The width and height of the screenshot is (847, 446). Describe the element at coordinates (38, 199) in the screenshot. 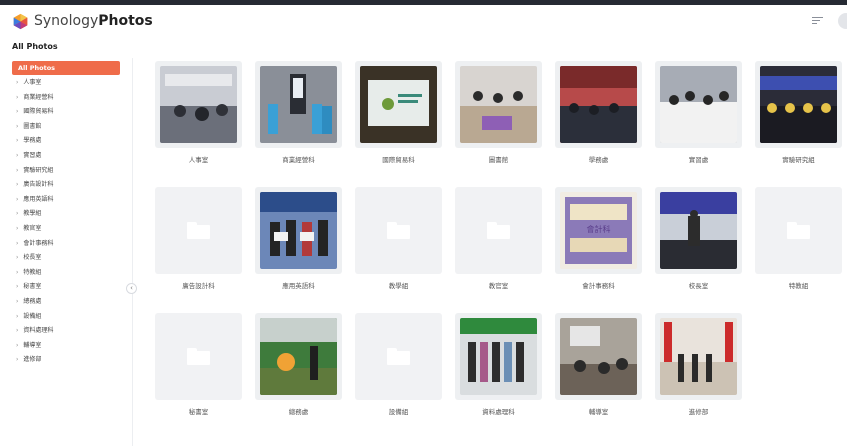

I see `sidebar-item-label: 應用英語科` at that location.